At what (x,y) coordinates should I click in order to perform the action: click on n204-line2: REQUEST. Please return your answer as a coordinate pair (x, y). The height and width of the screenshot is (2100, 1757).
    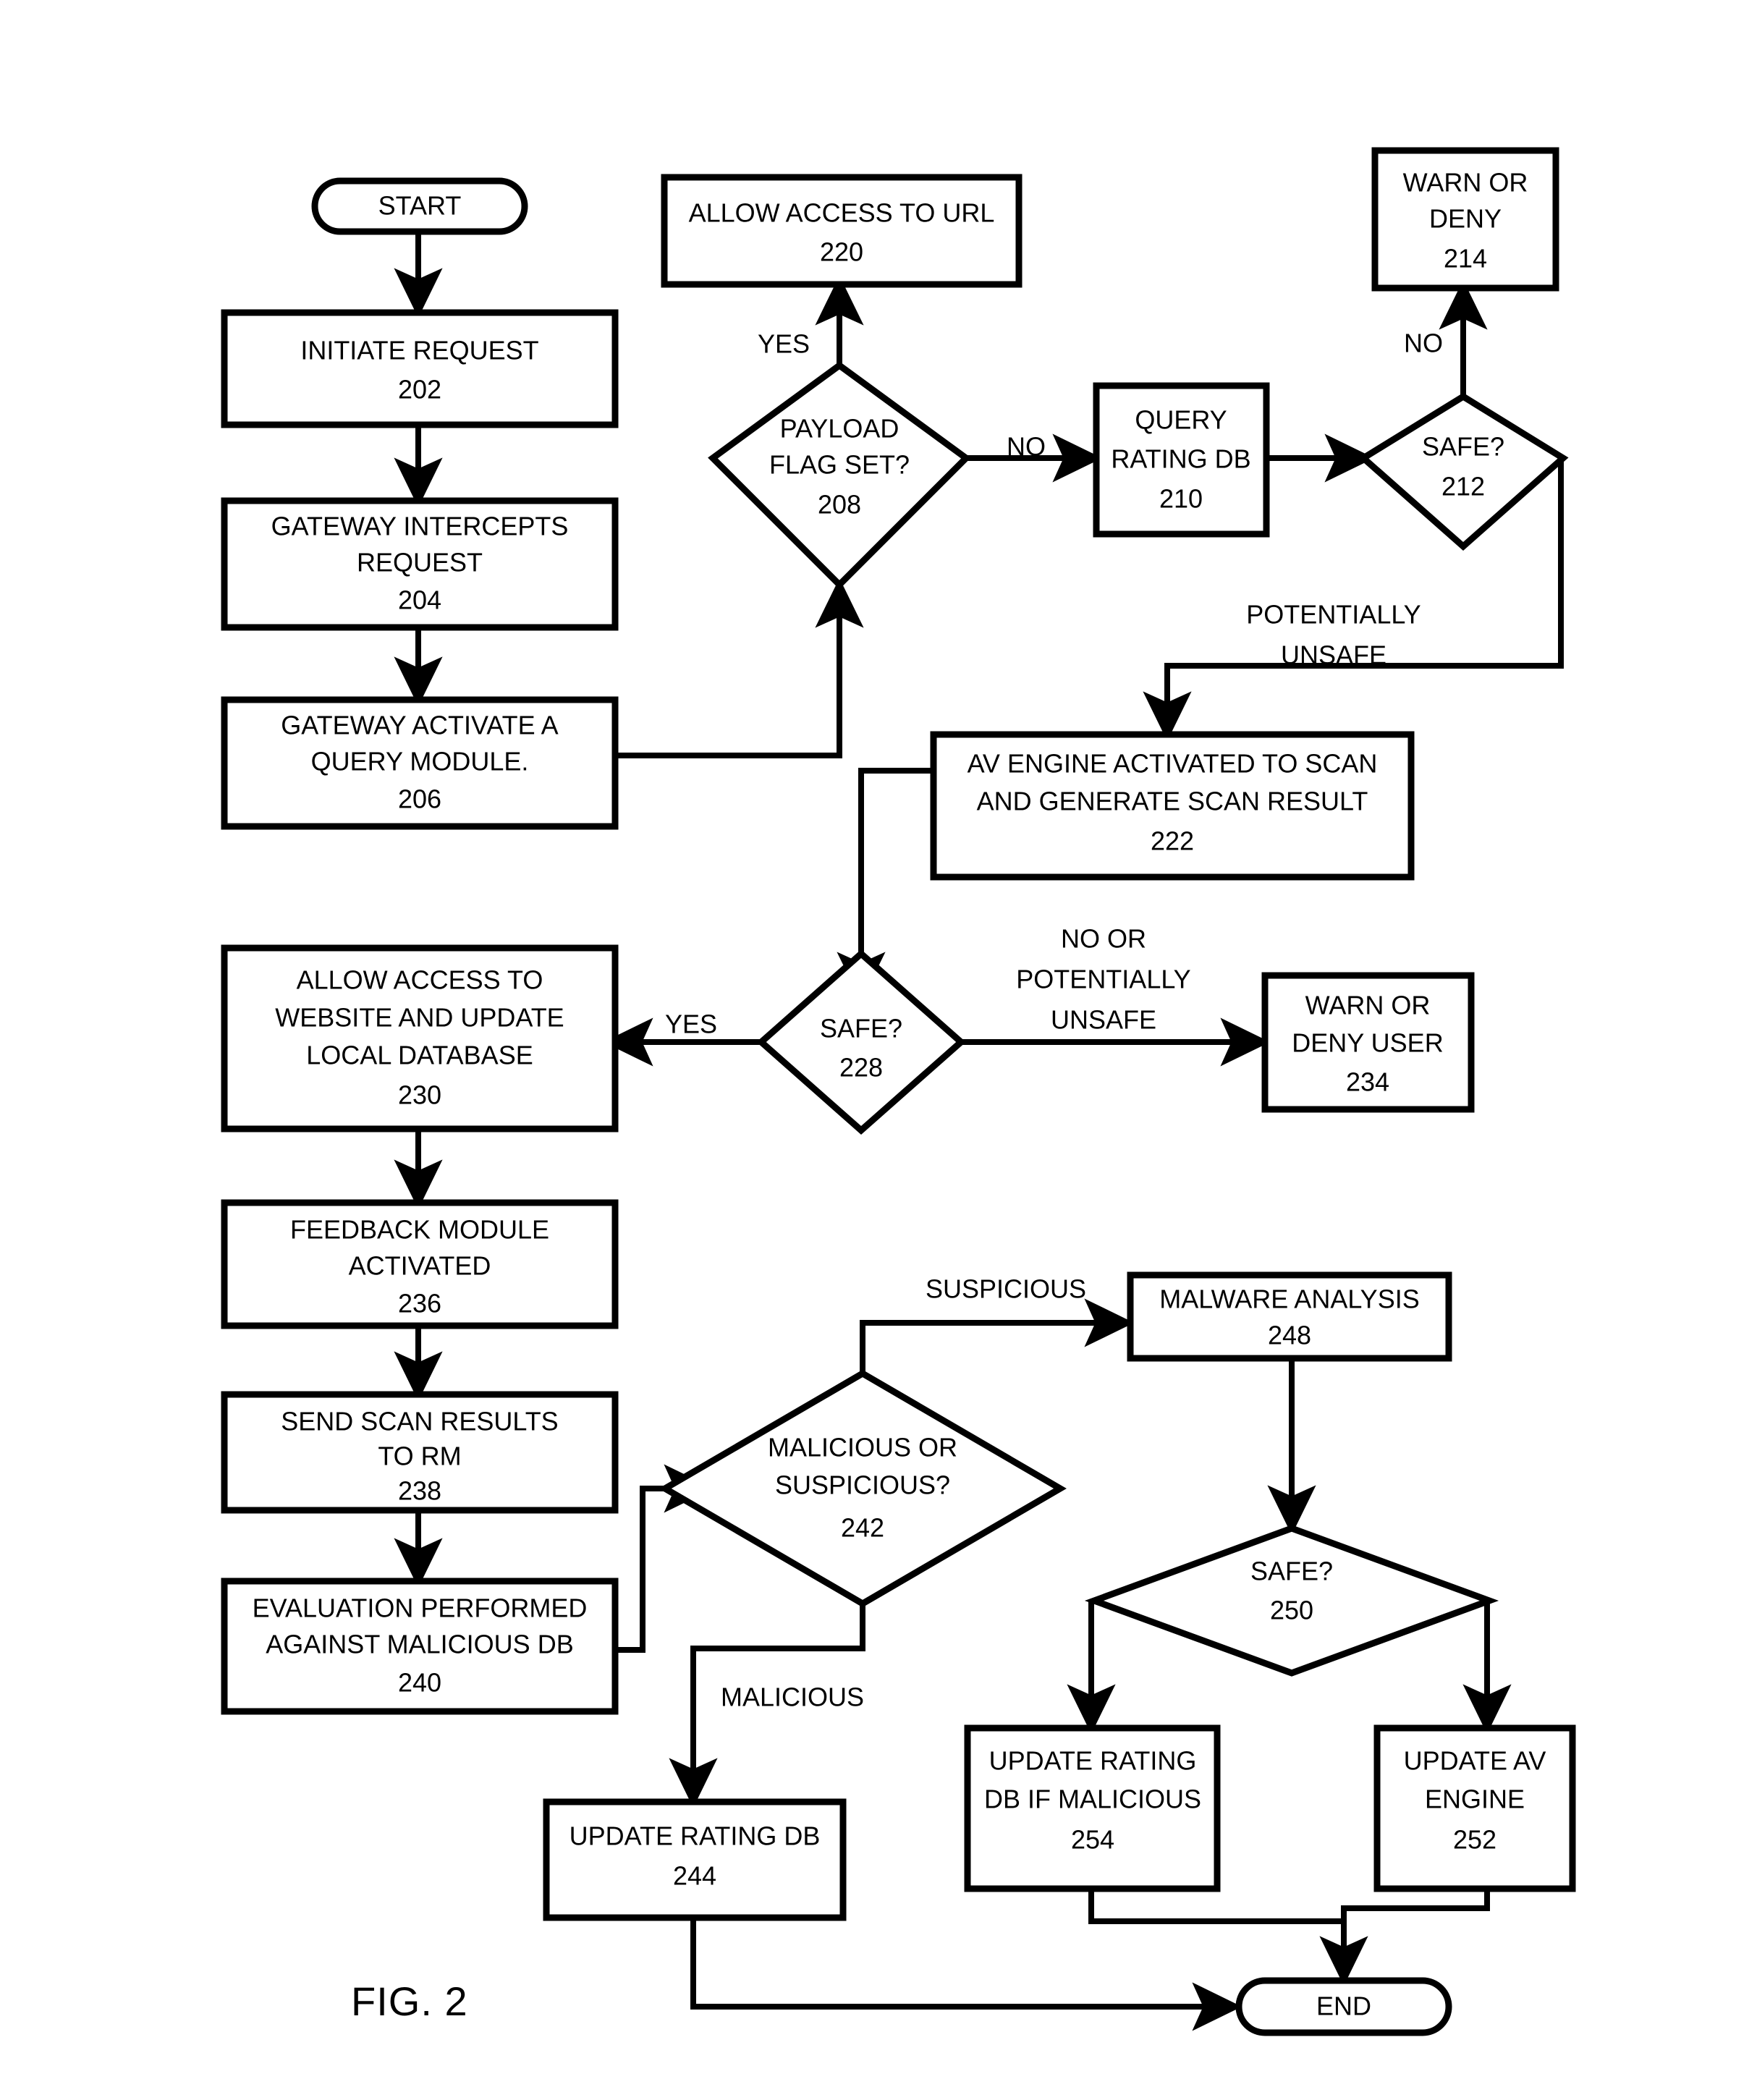
    Looking at the image, I should click on (420, 562).